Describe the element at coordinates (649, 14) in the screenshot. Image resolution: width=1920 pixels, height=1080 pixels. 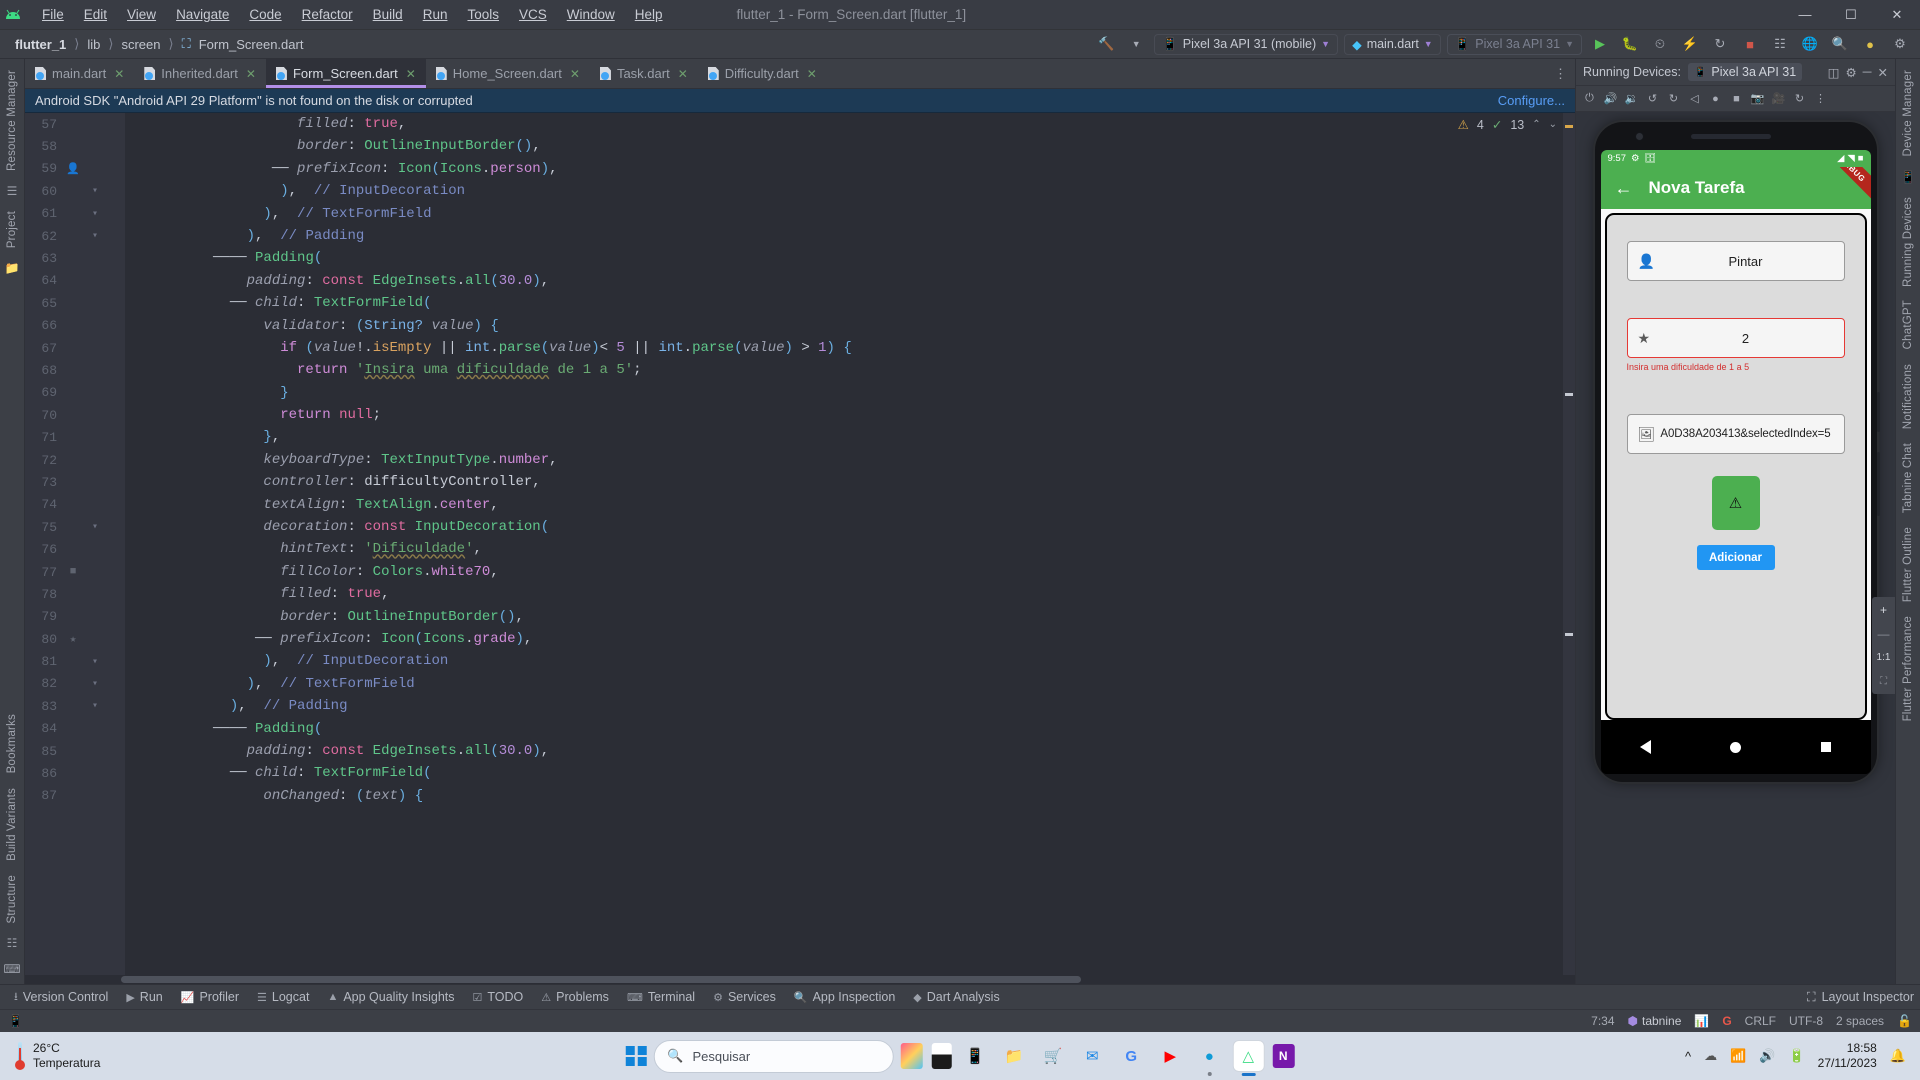
I see `menu-help: Help` at that location.